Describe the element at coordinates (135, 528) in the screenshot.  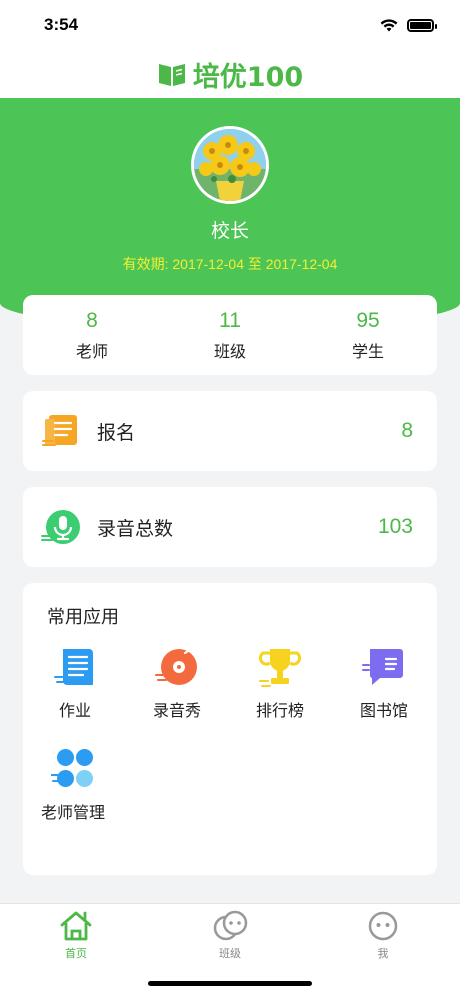
I see `recordings-label: 录音总数` at that location.